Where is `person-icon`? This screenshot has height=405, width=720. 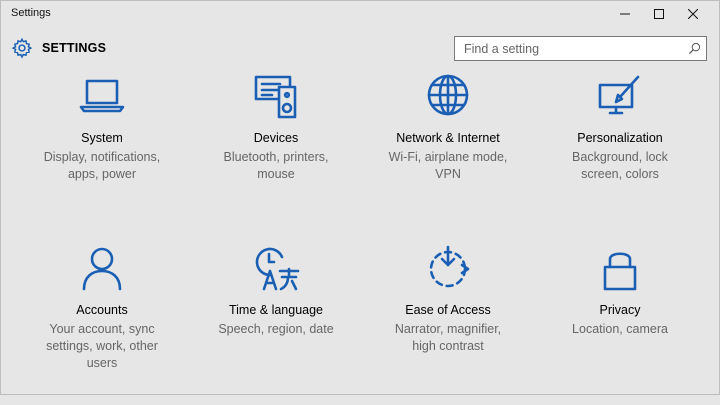
person-icon is located at coordinates (102, 269).